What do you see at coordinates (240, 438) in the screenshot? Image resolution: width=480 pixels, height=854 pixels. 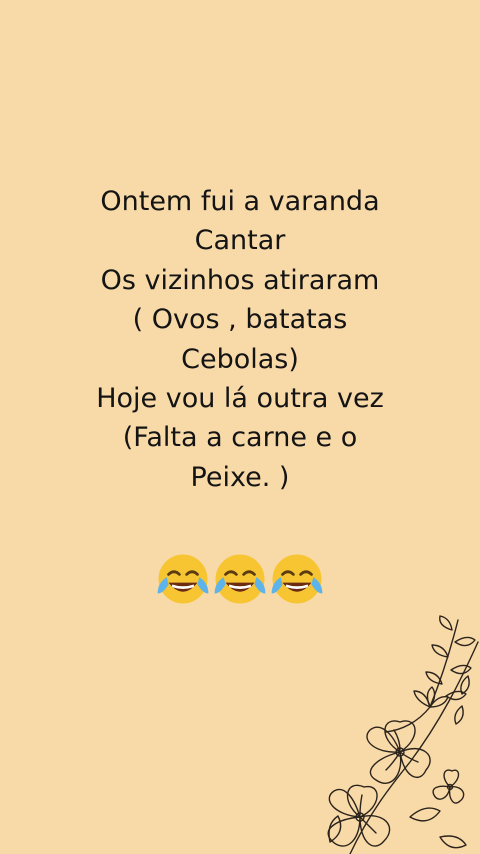 I see `text-line: (Falta a carne e o` at bounding box center [240, 438].